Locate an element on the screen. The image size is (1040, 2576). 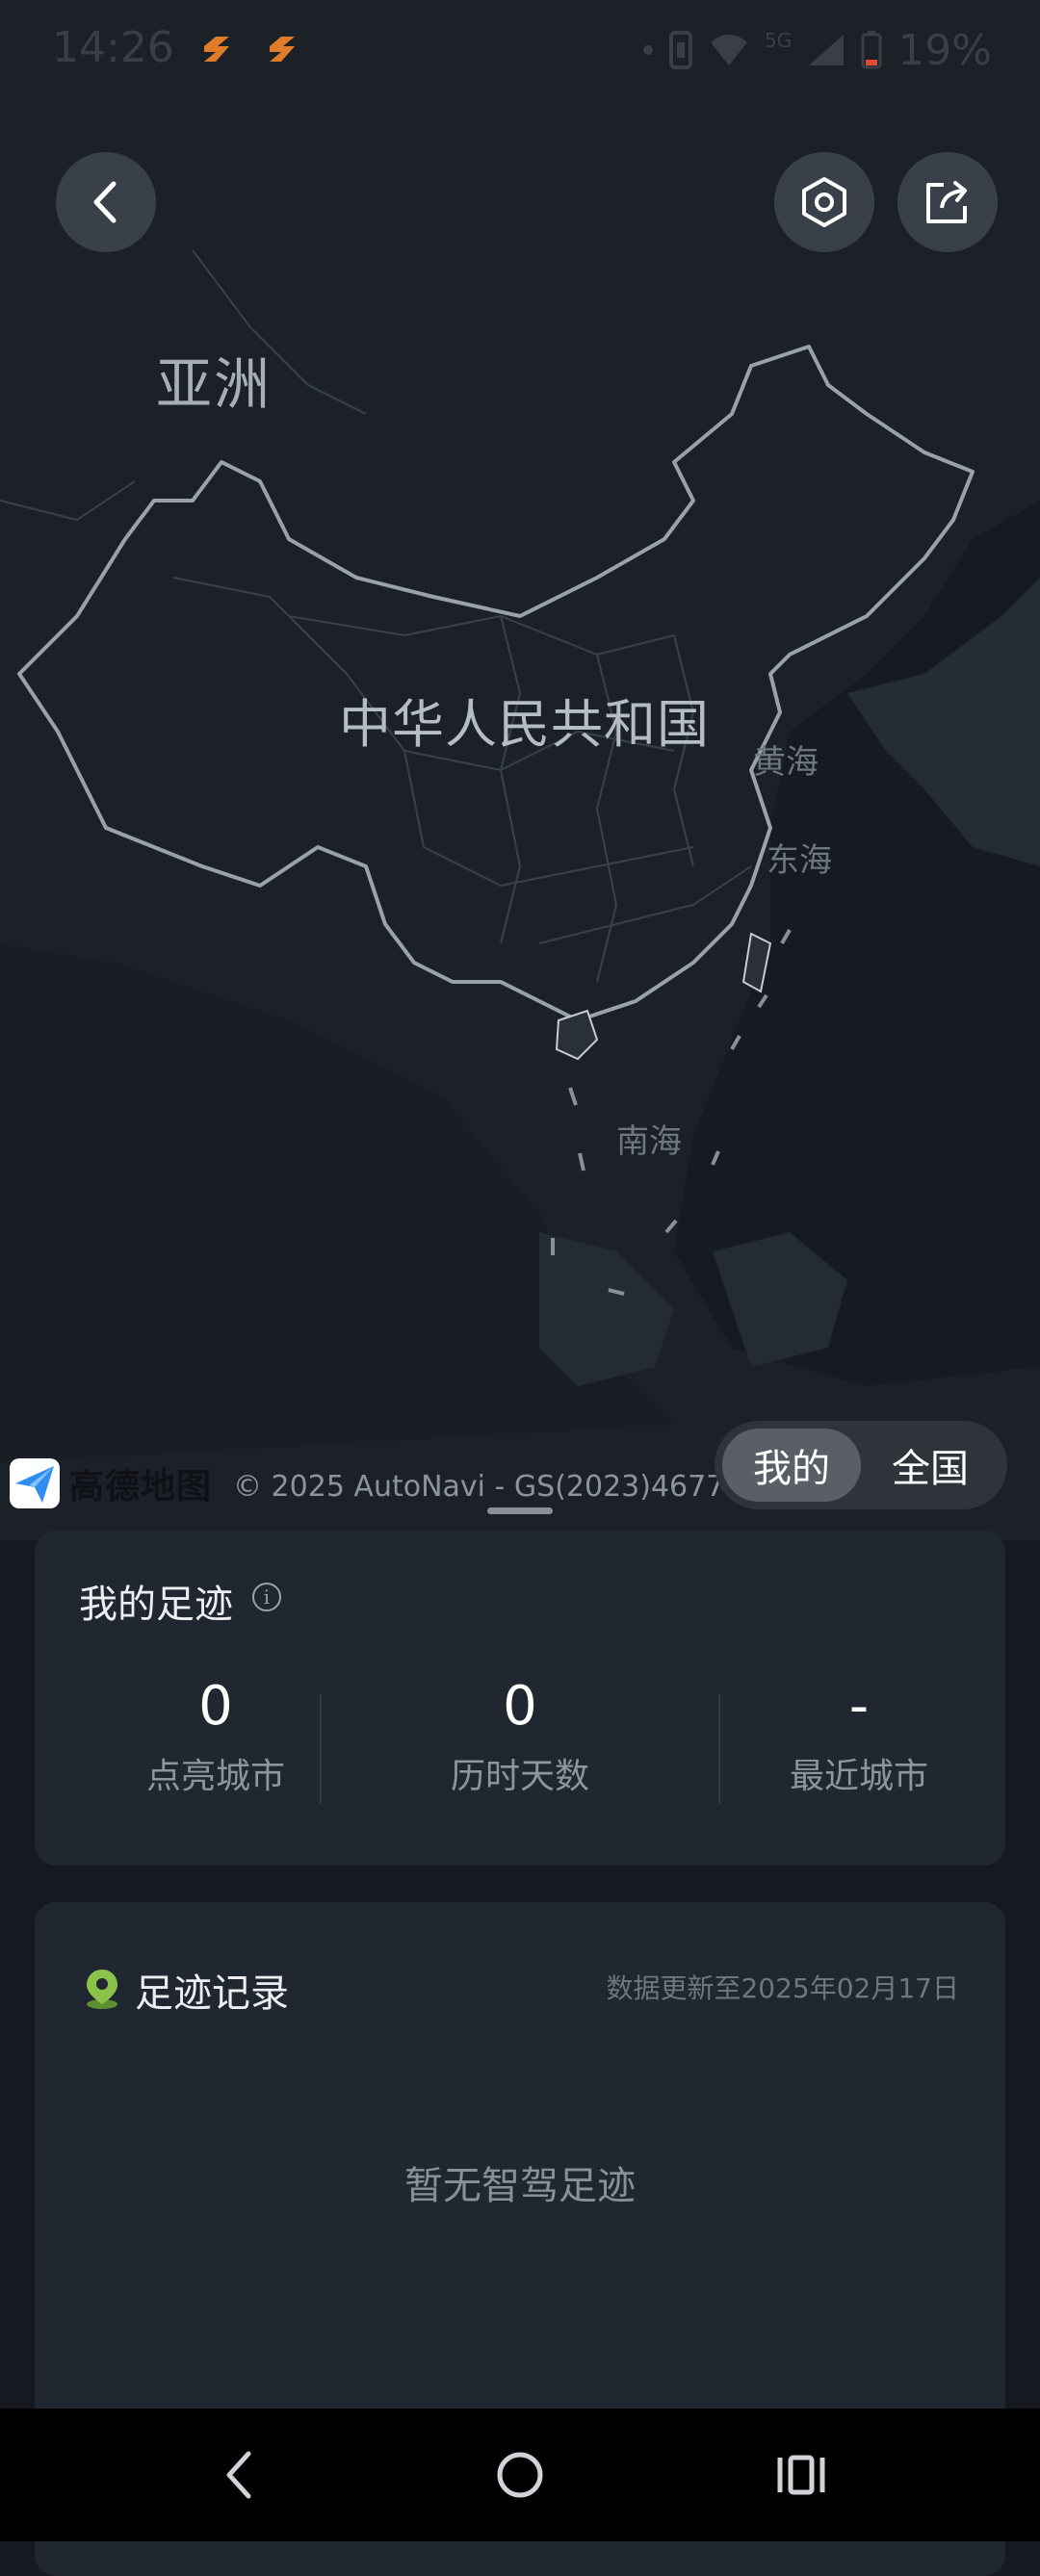
footprint-title: 我的足迹 is located at coordinates (156, 1605).